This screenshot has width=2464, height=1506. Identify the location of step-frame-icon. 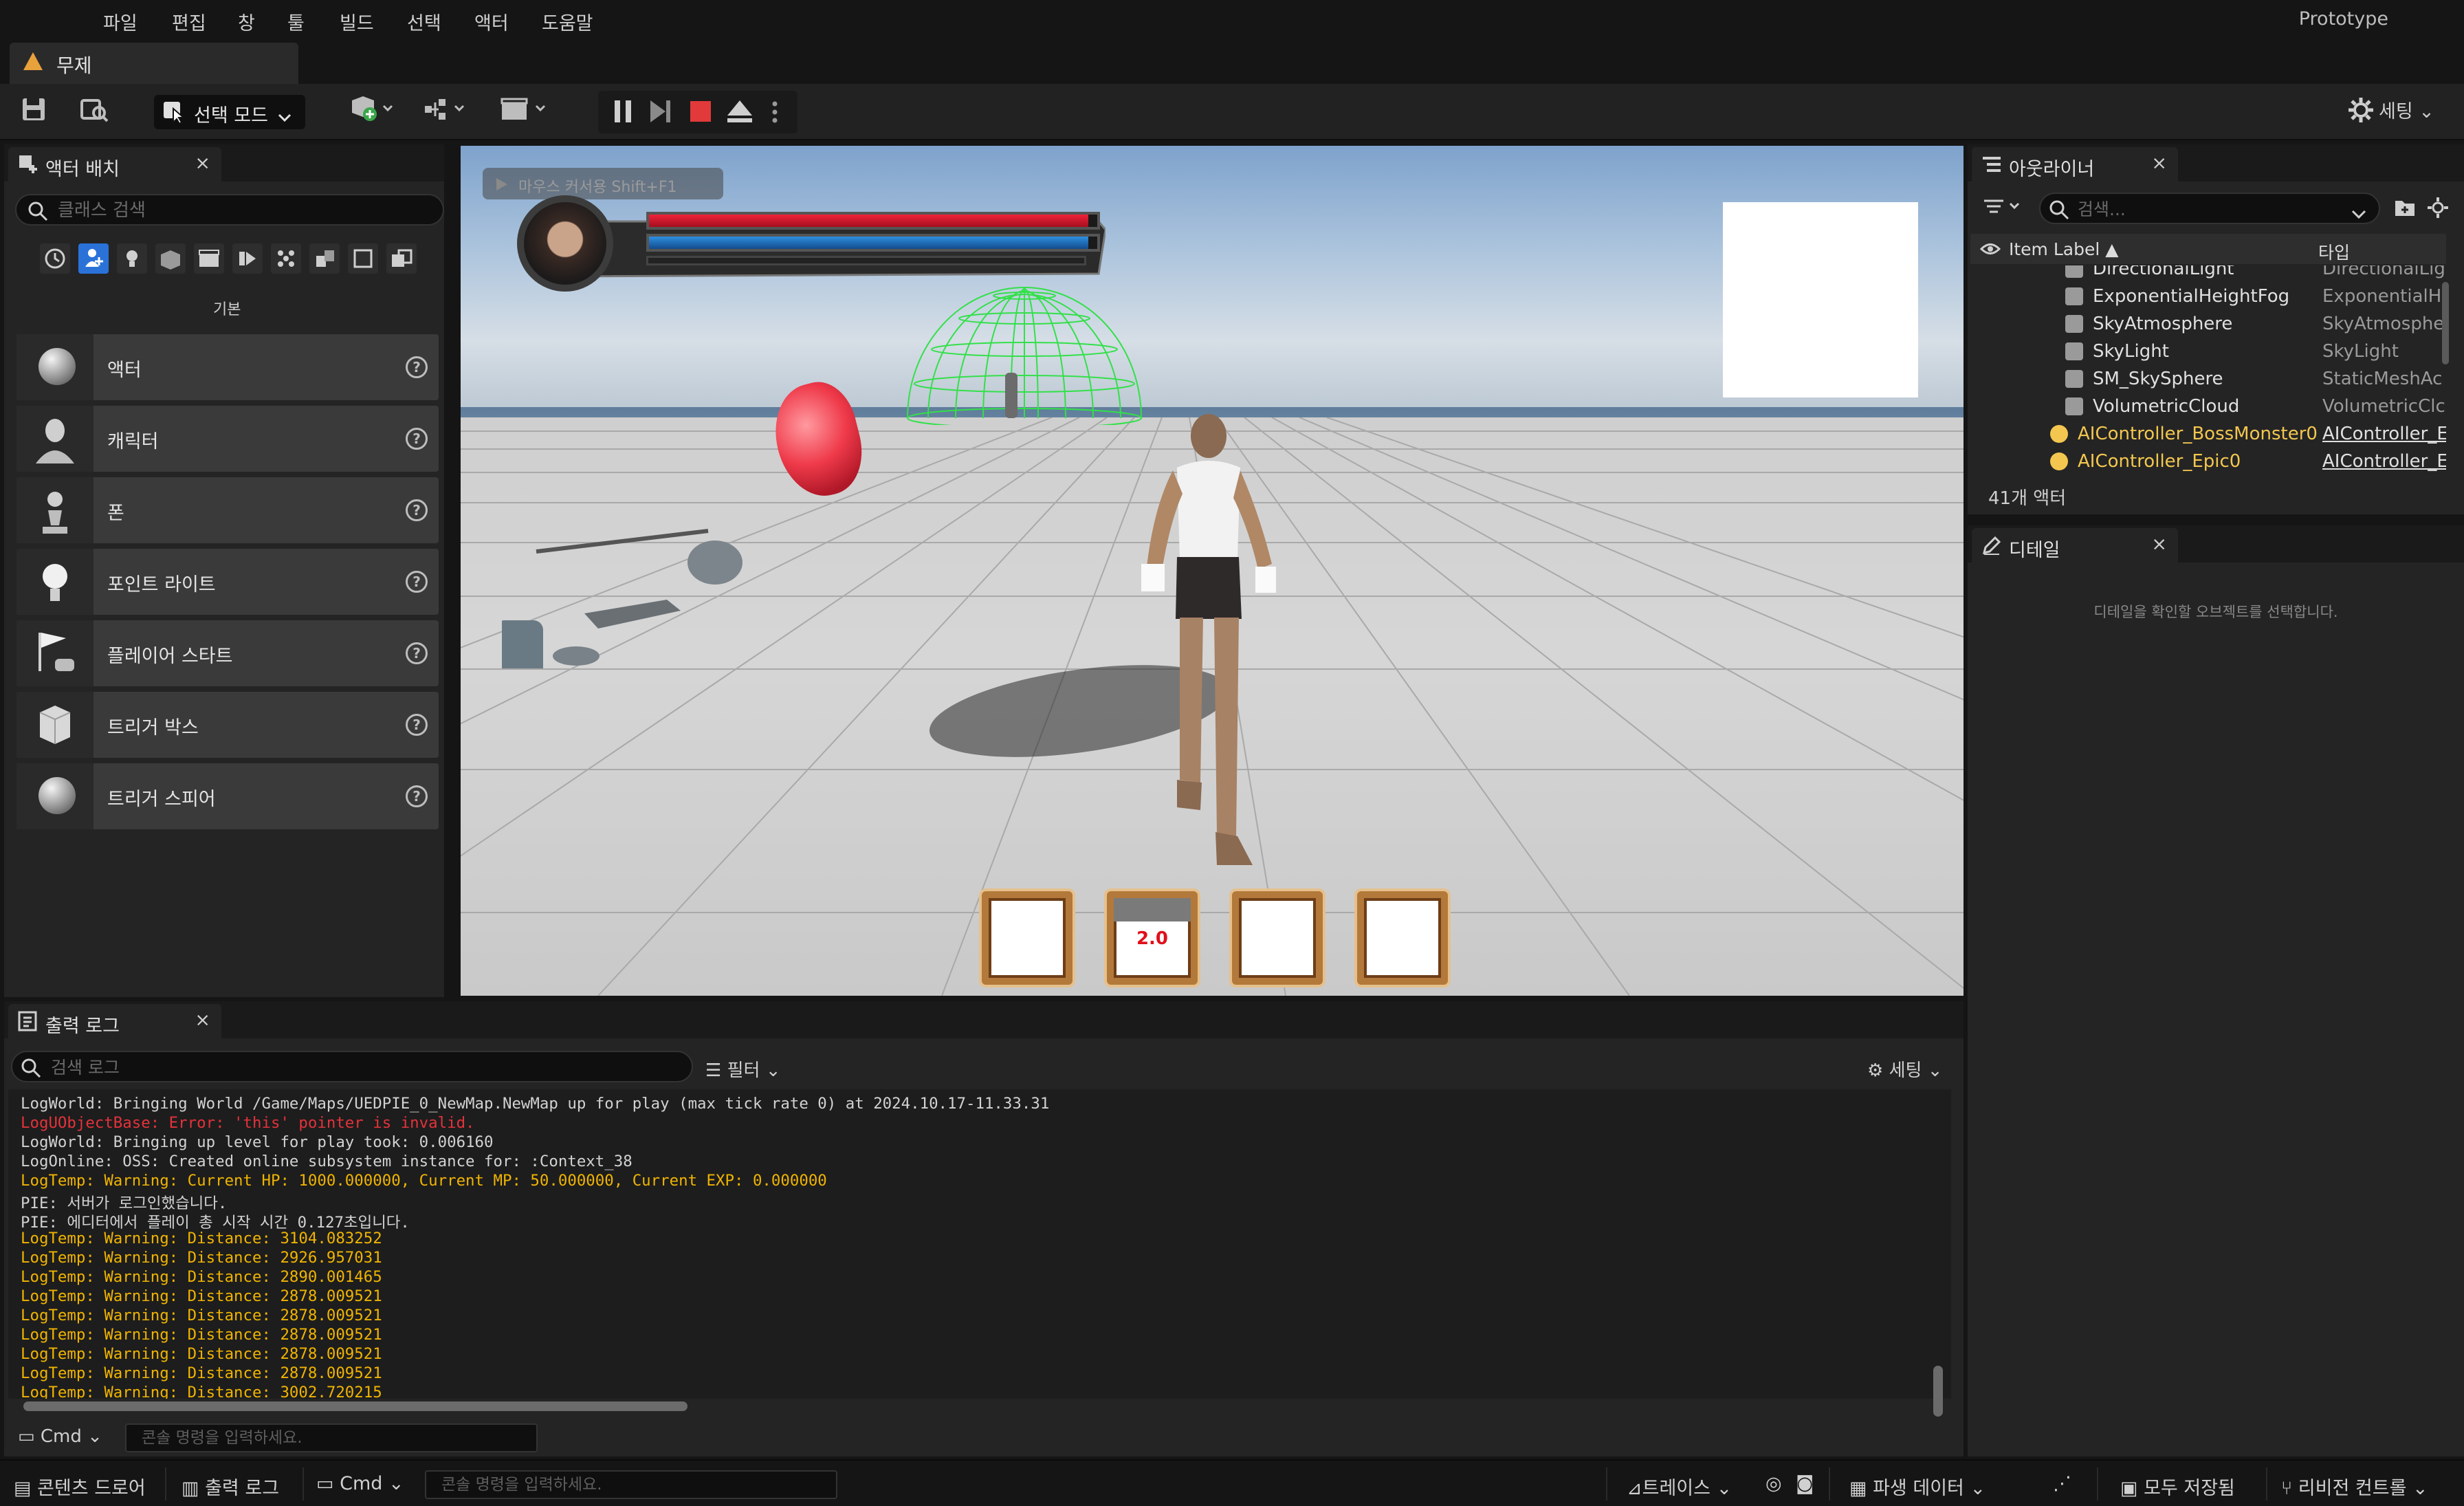
(660, 114).